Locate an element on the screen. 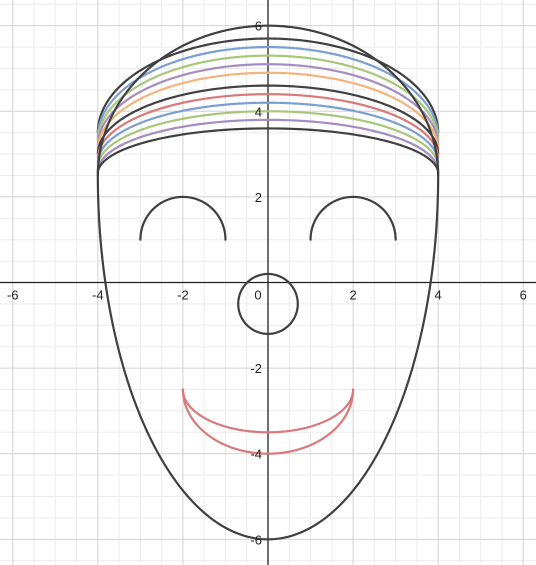 The width and height of the screenshot is (536, 565). x-tick-label: 6 is located at coordinates (523, 295).